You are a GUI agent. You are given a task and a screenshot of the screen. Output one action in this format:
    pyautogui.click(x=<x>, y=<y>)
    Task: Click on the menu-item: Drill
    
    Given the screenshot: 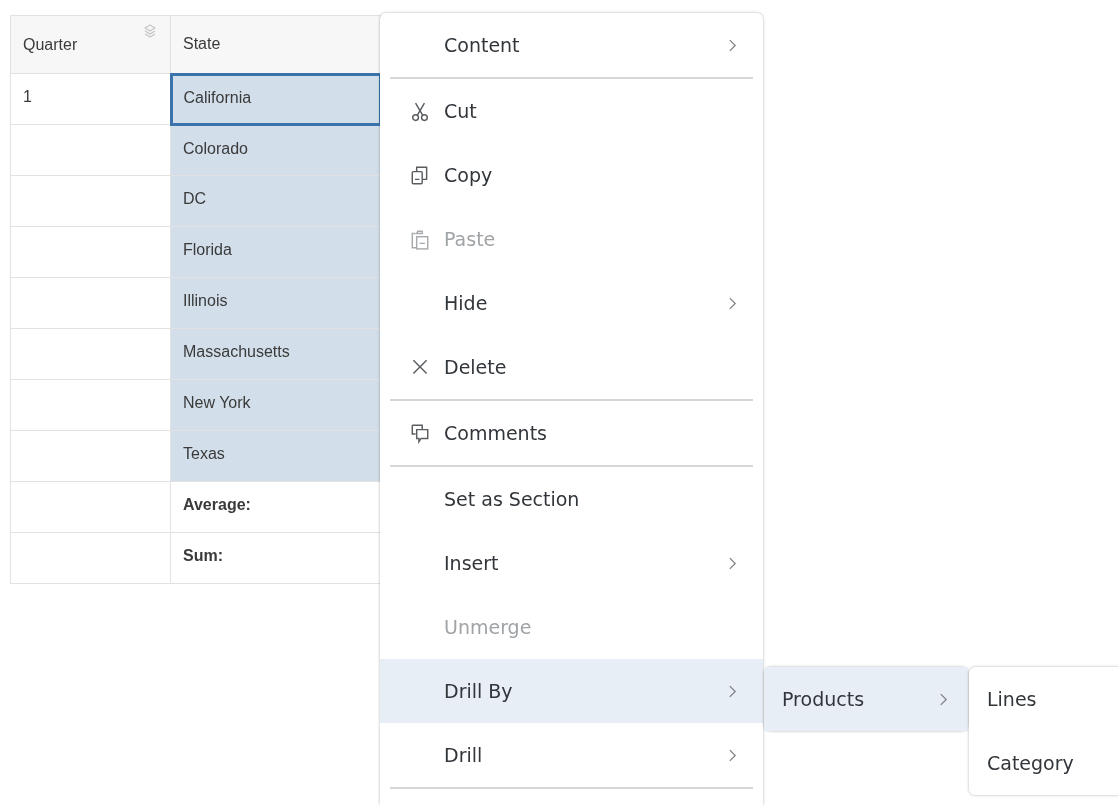 What is the action you would take?
    pyautogui.click(x=571, y=755)
    